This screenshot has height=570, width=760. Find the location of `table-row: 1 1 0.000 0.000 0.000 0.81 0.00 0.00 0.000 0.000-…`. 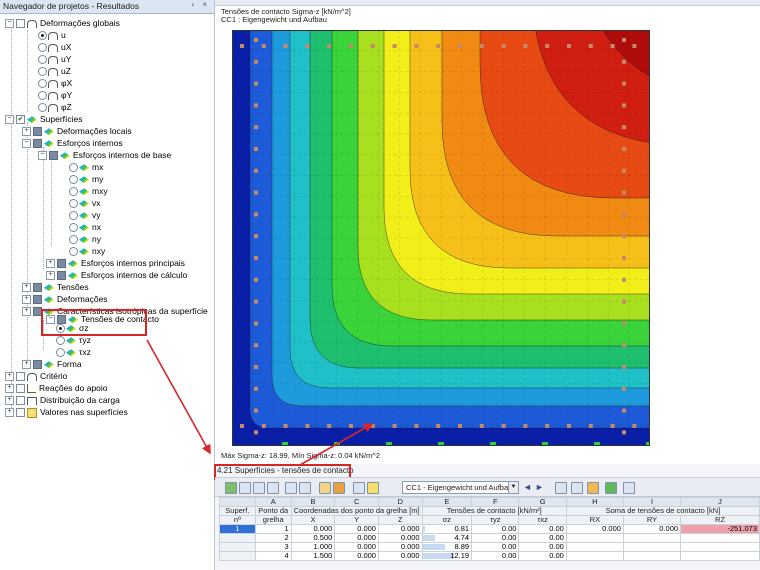

table-row: 1 1 0.000 0.000 0.000 0.81 0.00 0.00 0.000 0.000-… is located at coordinates (489, 529).